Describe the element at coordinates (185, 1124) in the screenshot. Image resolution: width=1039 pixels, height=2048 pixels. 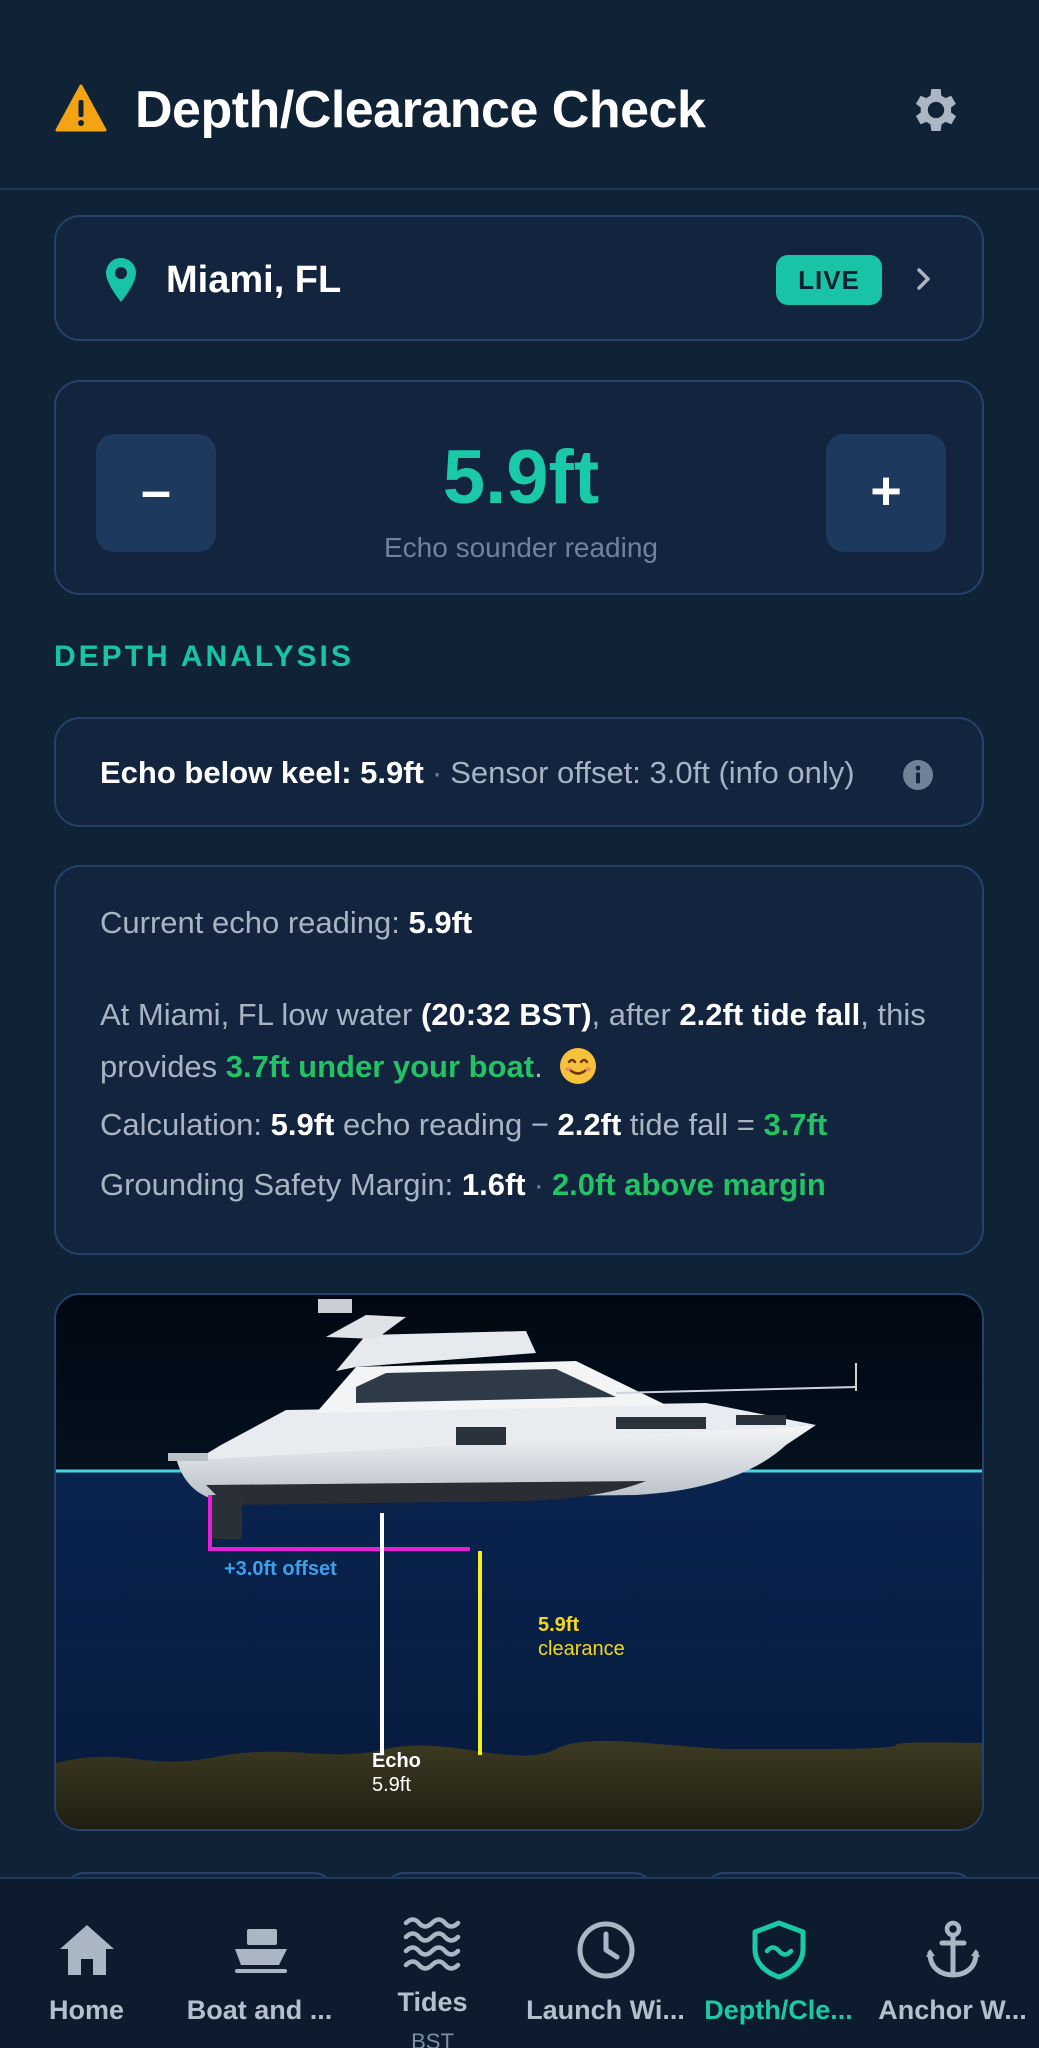
I see `calc-label: Calculation:` at that location.